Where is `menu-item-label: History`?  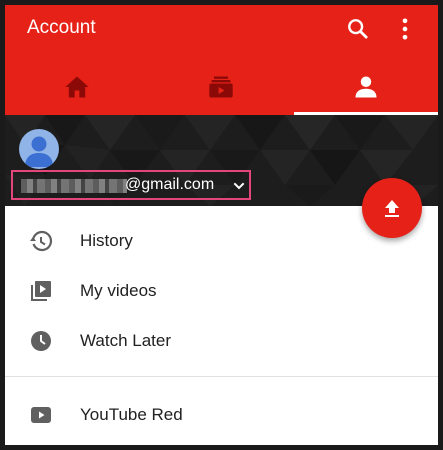 menu-item-label: History is located at coordinates (106, 240).